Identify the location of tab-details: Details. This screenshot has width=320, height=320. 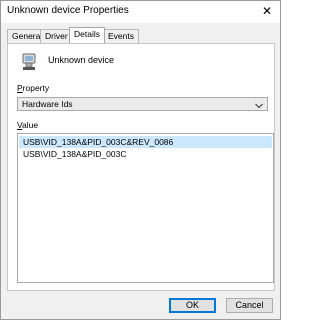
(87, 35).